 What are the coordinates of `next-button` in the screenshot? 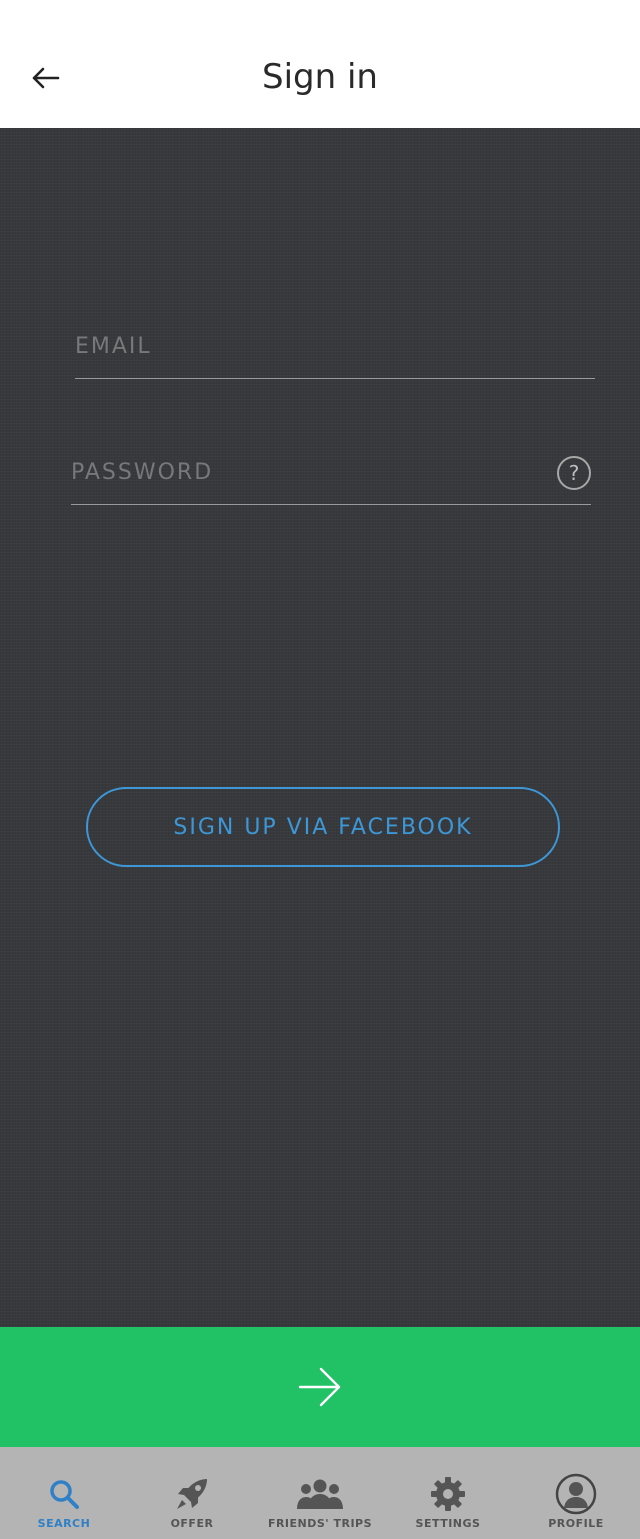 It's located at (320, 1387).